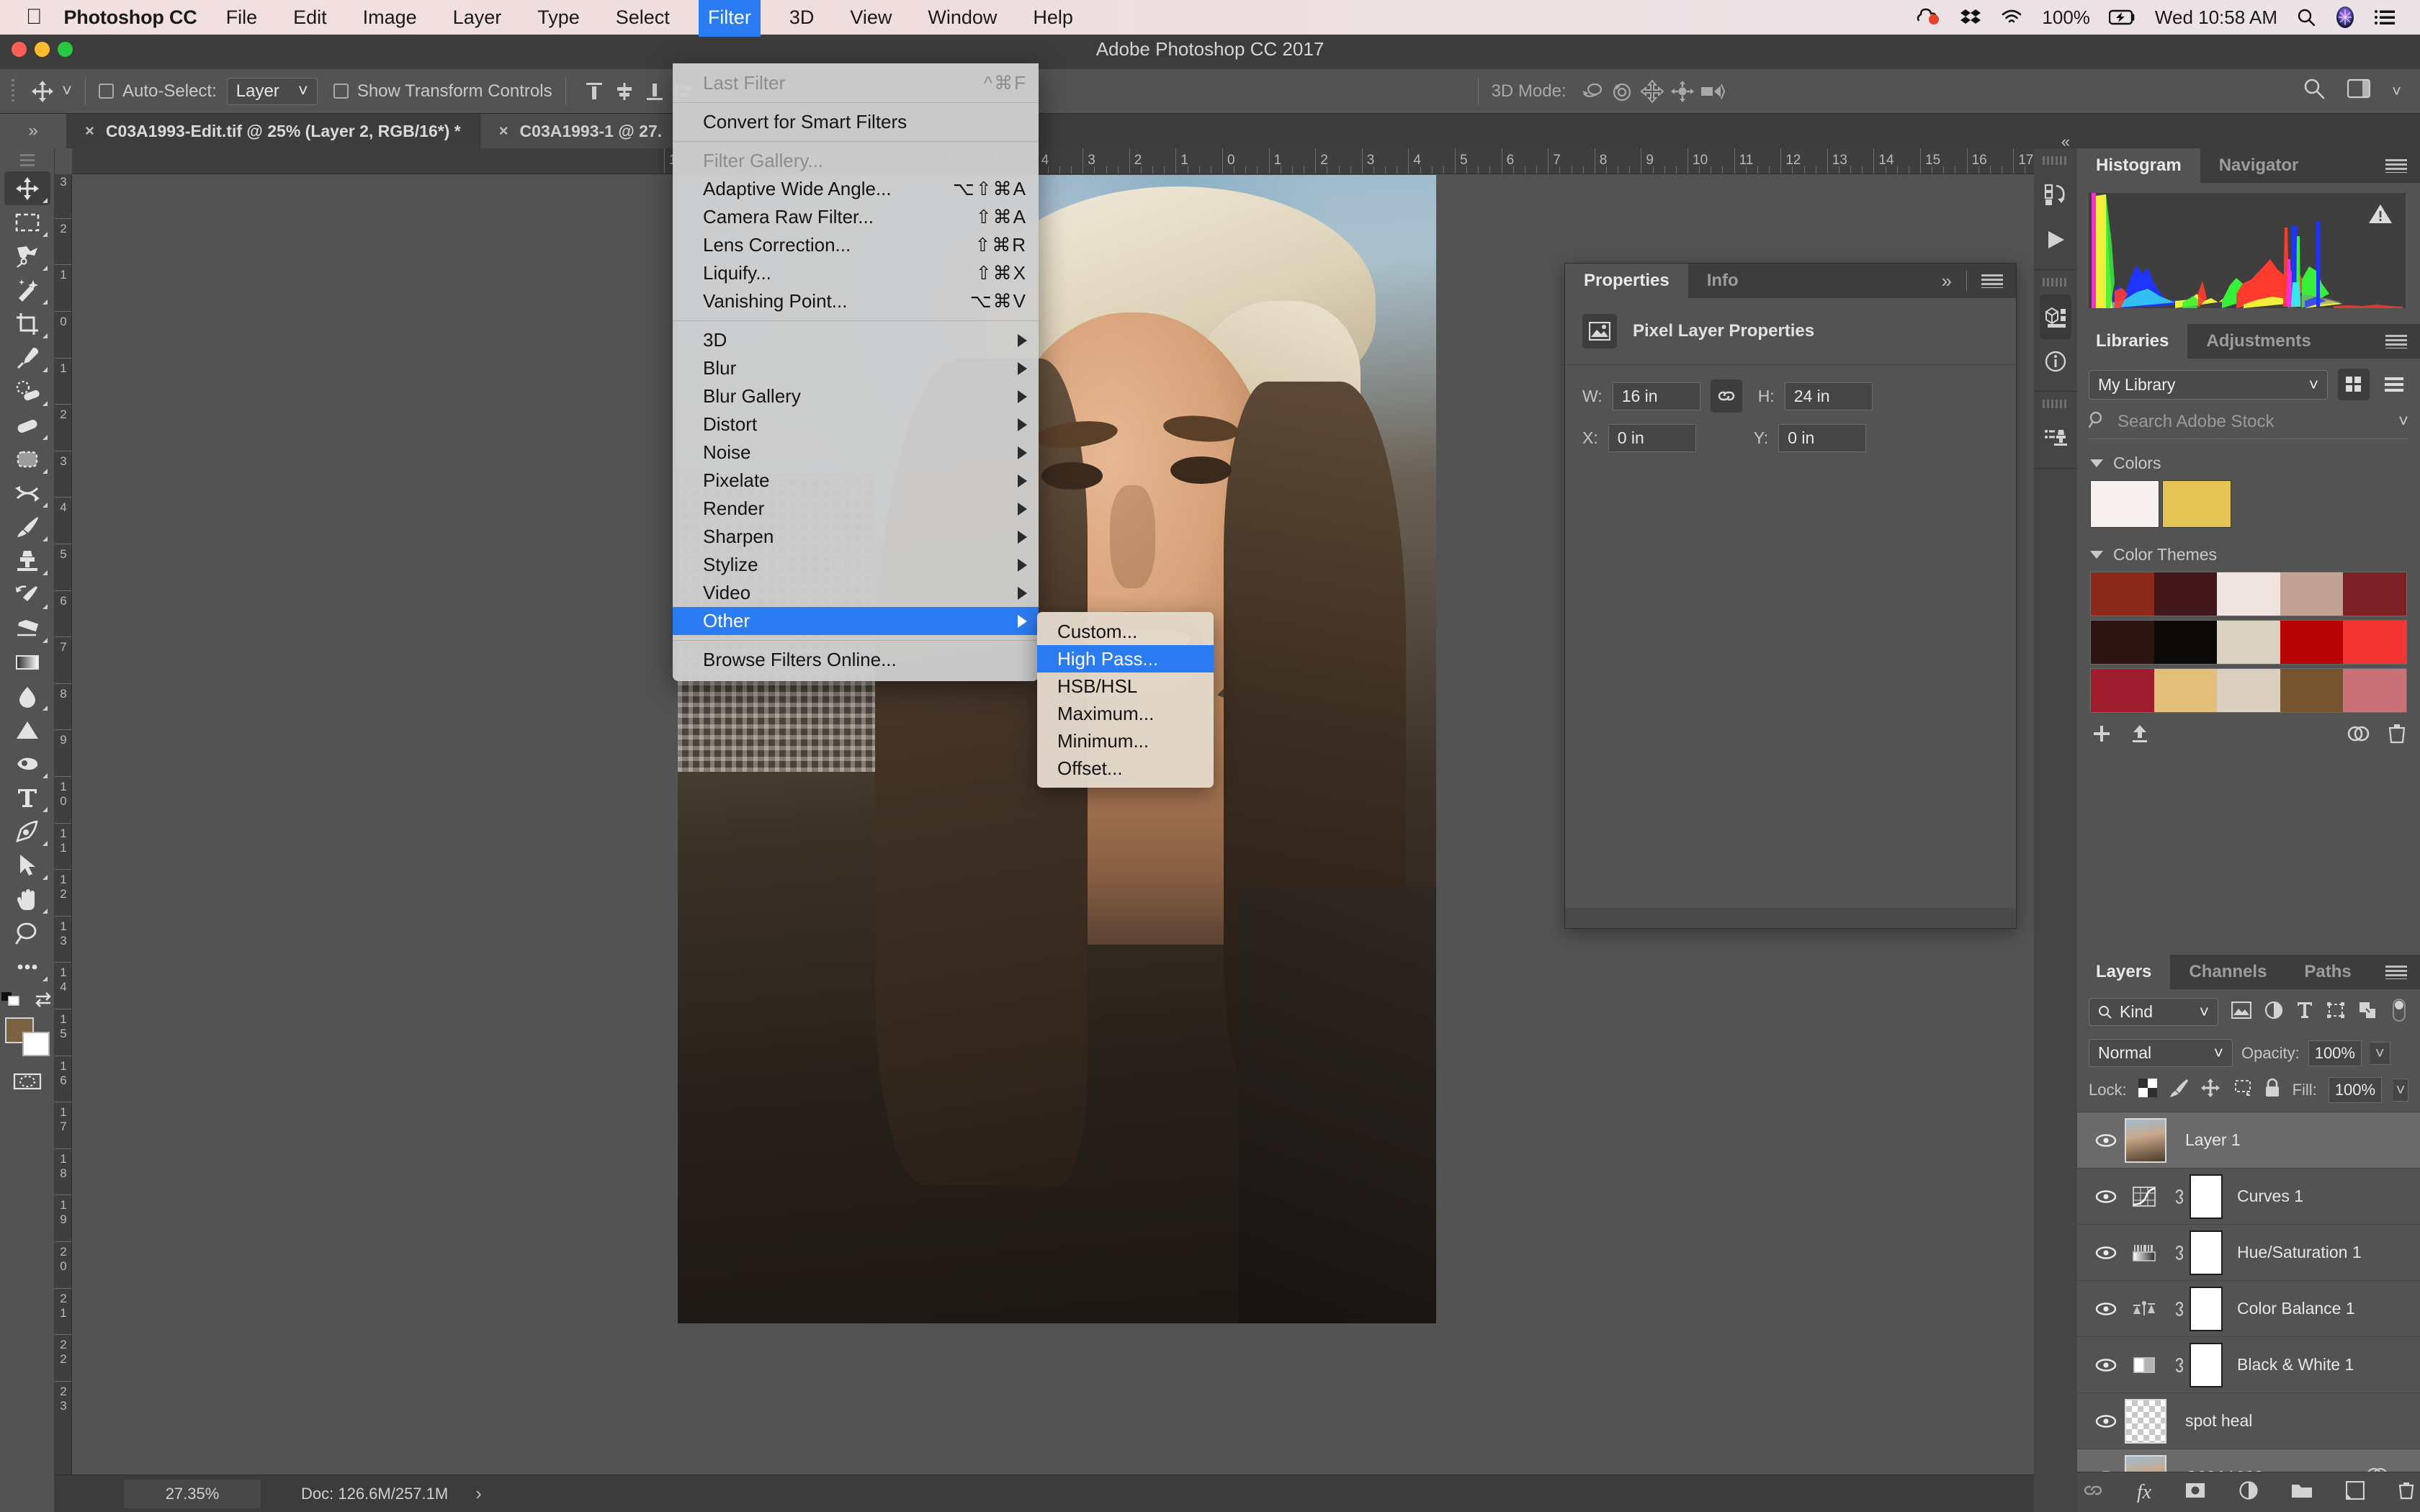 The width and height of the screenshot is (2420, 1512). Describe the element at coordinates (27, 357) in the screenshot. I see `eyedropper-tool-icon` at that location.